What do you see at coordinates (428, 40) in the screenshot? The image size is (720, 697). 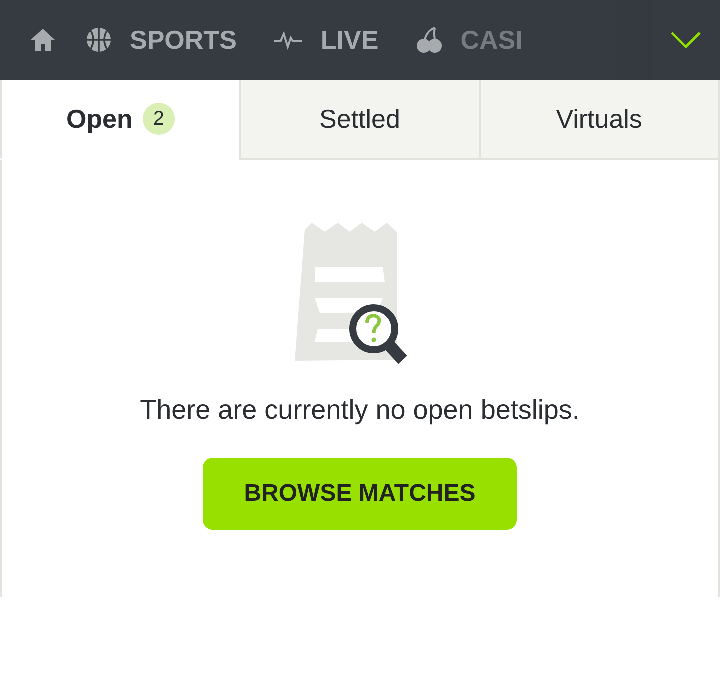 I see `cherries-icon` at bounding box center [428, 40].